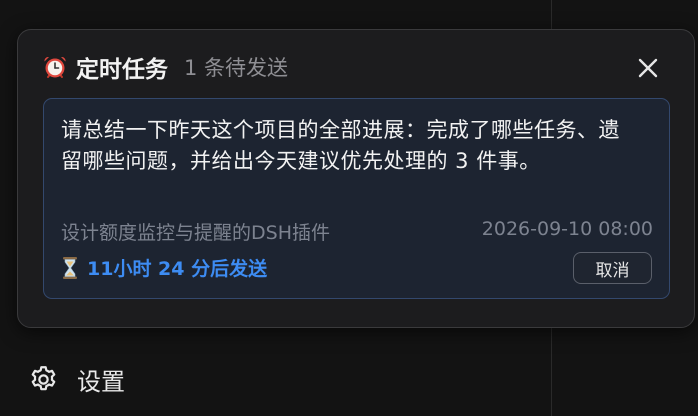 This screenshot has width=698, height=416. I want to click on task-meta: 设计额度监控与提醒的DSH插件 2026-09-10 08:00, so click(357, 231).